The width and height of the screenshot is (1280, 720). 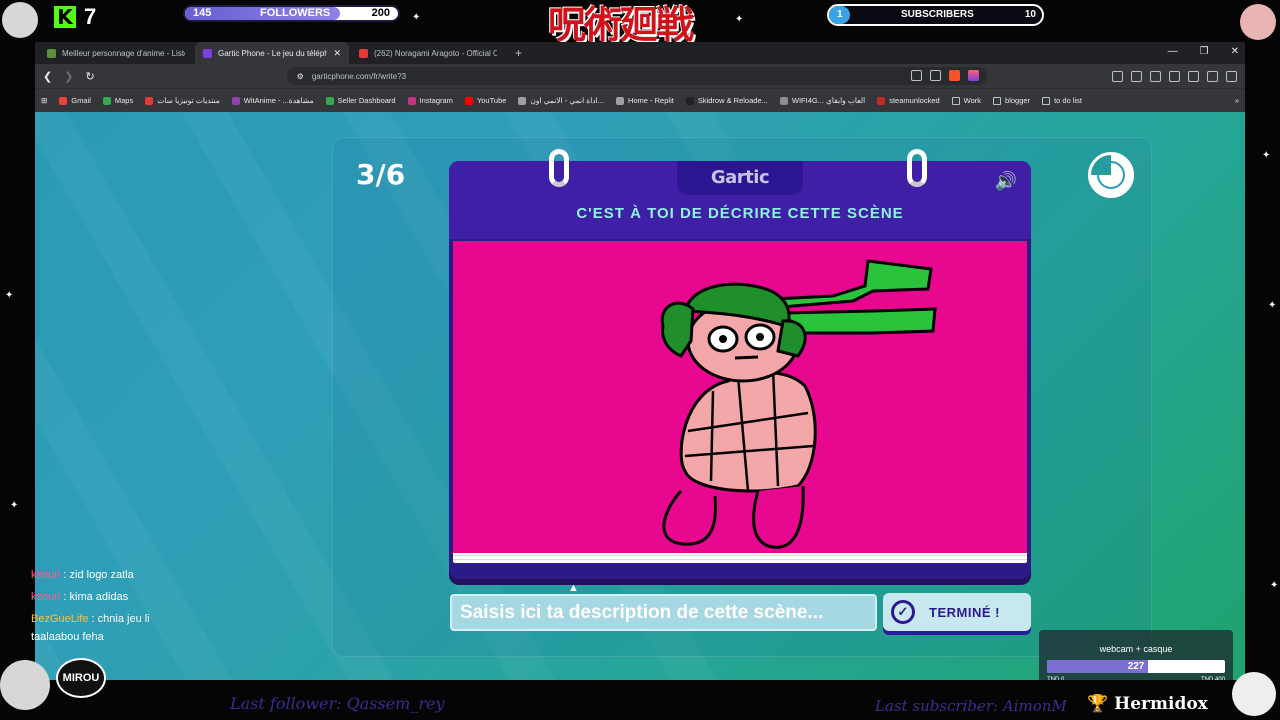 What do you see at coordinates (1155, 76) in the screenshot?
I see `sidebar-icon` at bounding box center [1155, 76].